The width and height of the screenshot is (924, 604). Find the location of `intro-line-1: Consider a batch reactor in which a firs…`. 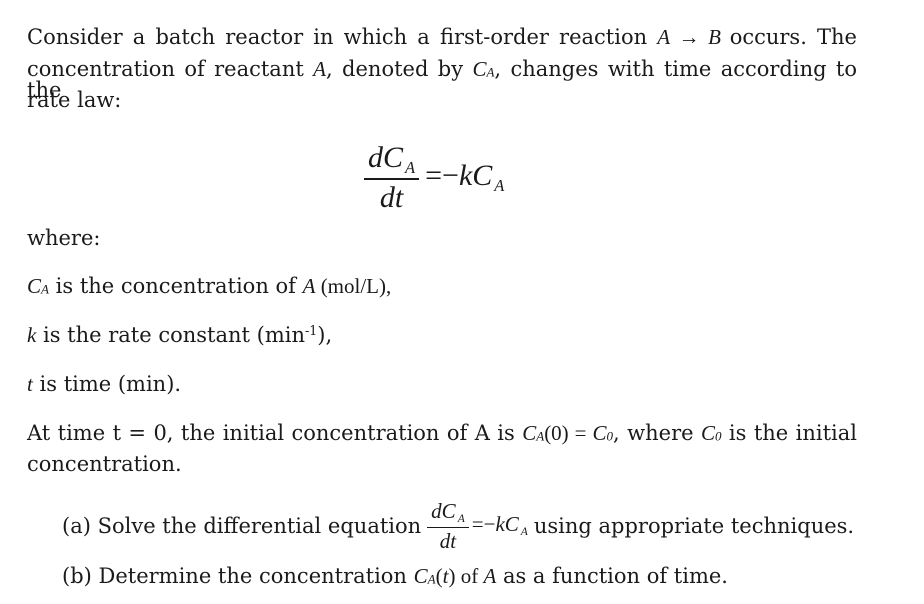

intro-line-1: Consider a batch reactor in which a firs… is located at coordinates (442, 37).